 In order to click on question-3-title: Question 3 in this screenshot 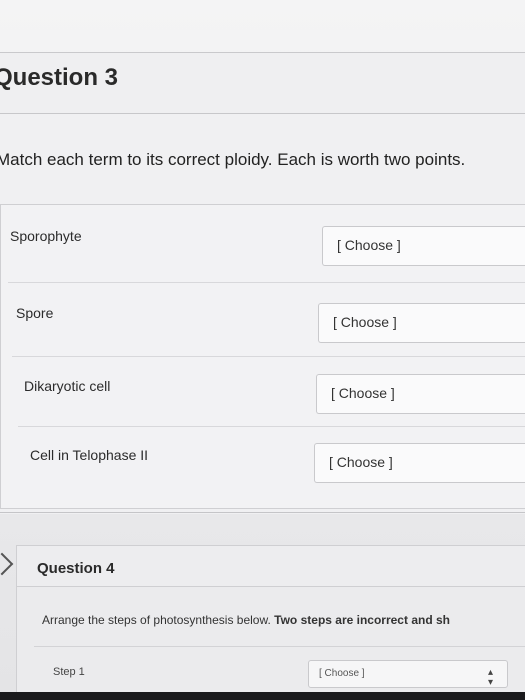, I will do `click(59, 77)`.